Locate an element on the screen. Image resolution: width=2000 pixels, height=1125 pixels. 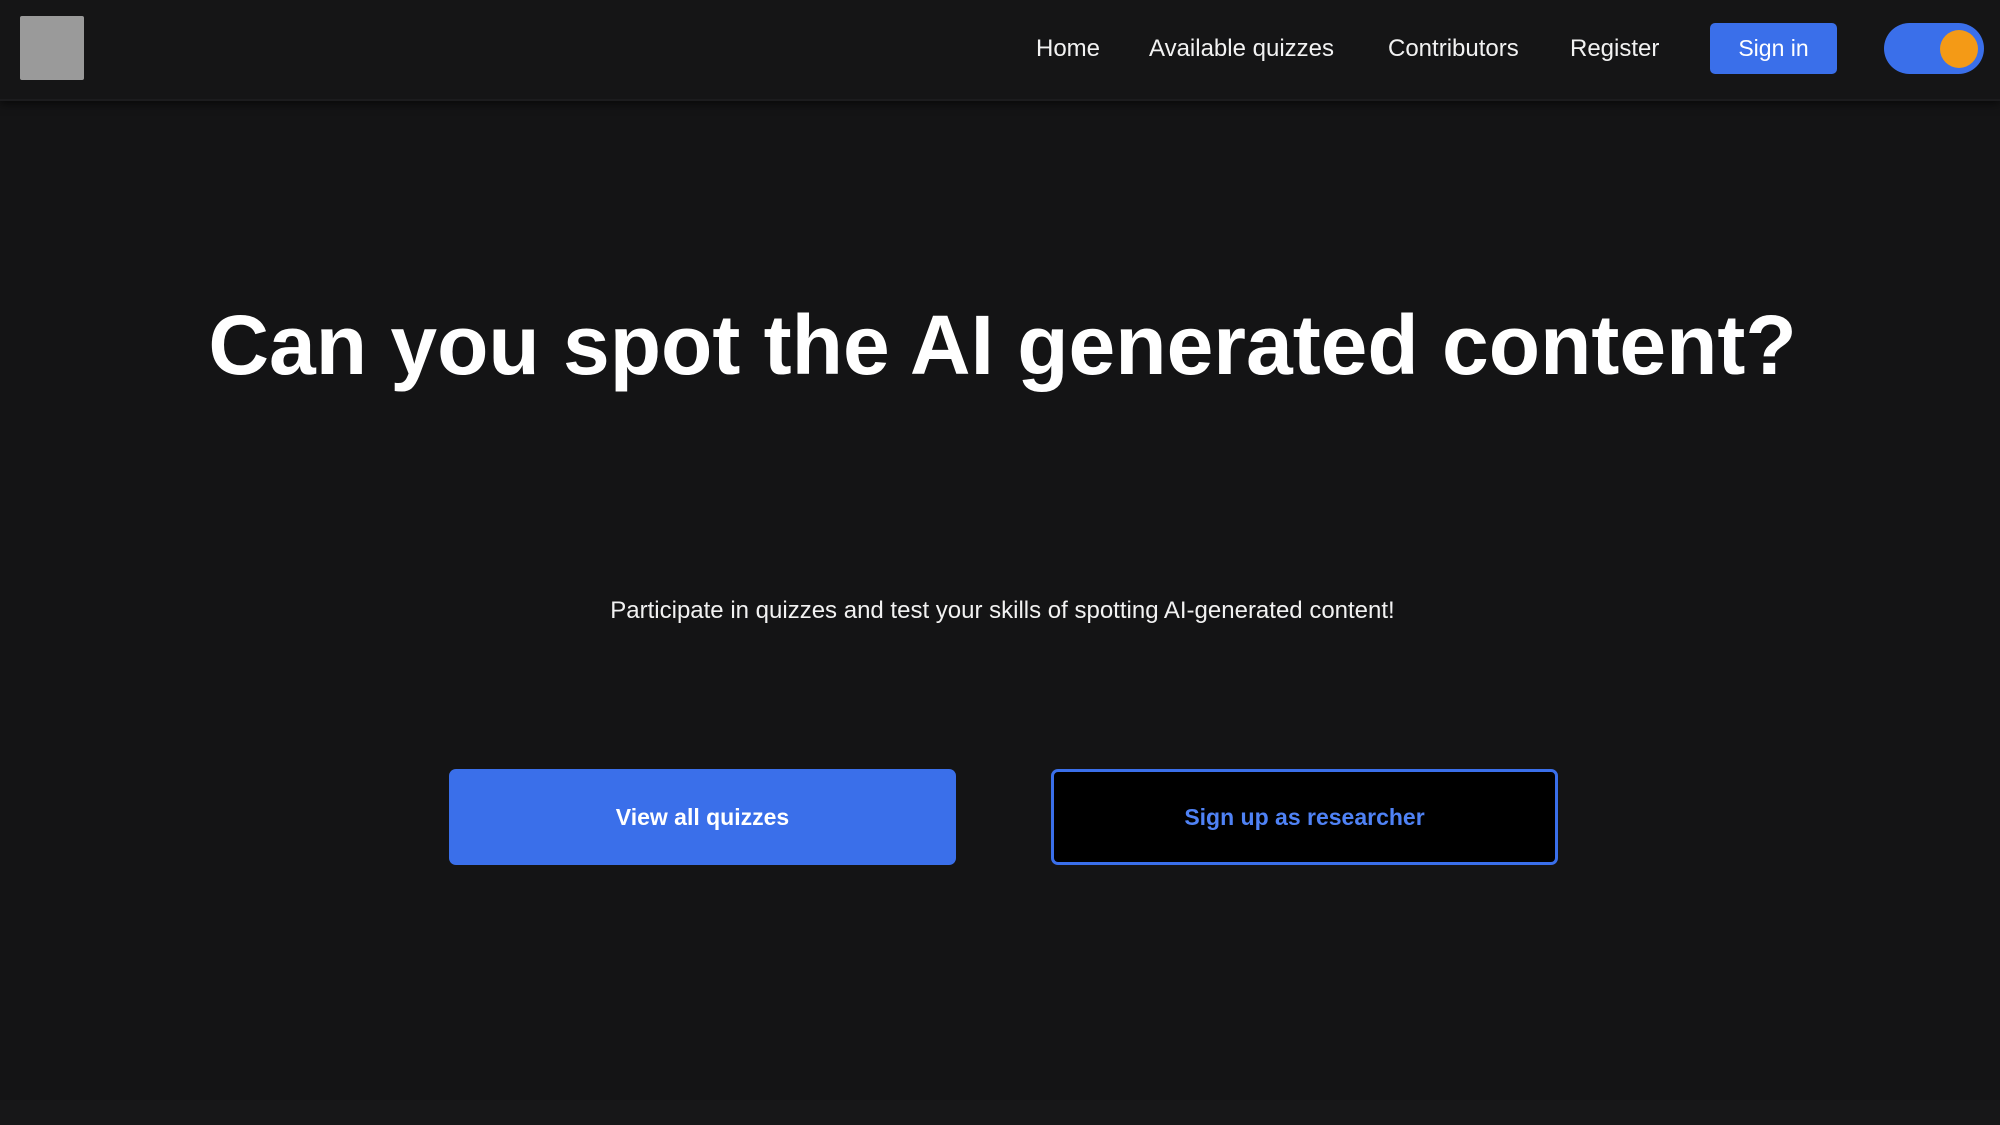
footer-strip is located at coordinates (1000, 1112).